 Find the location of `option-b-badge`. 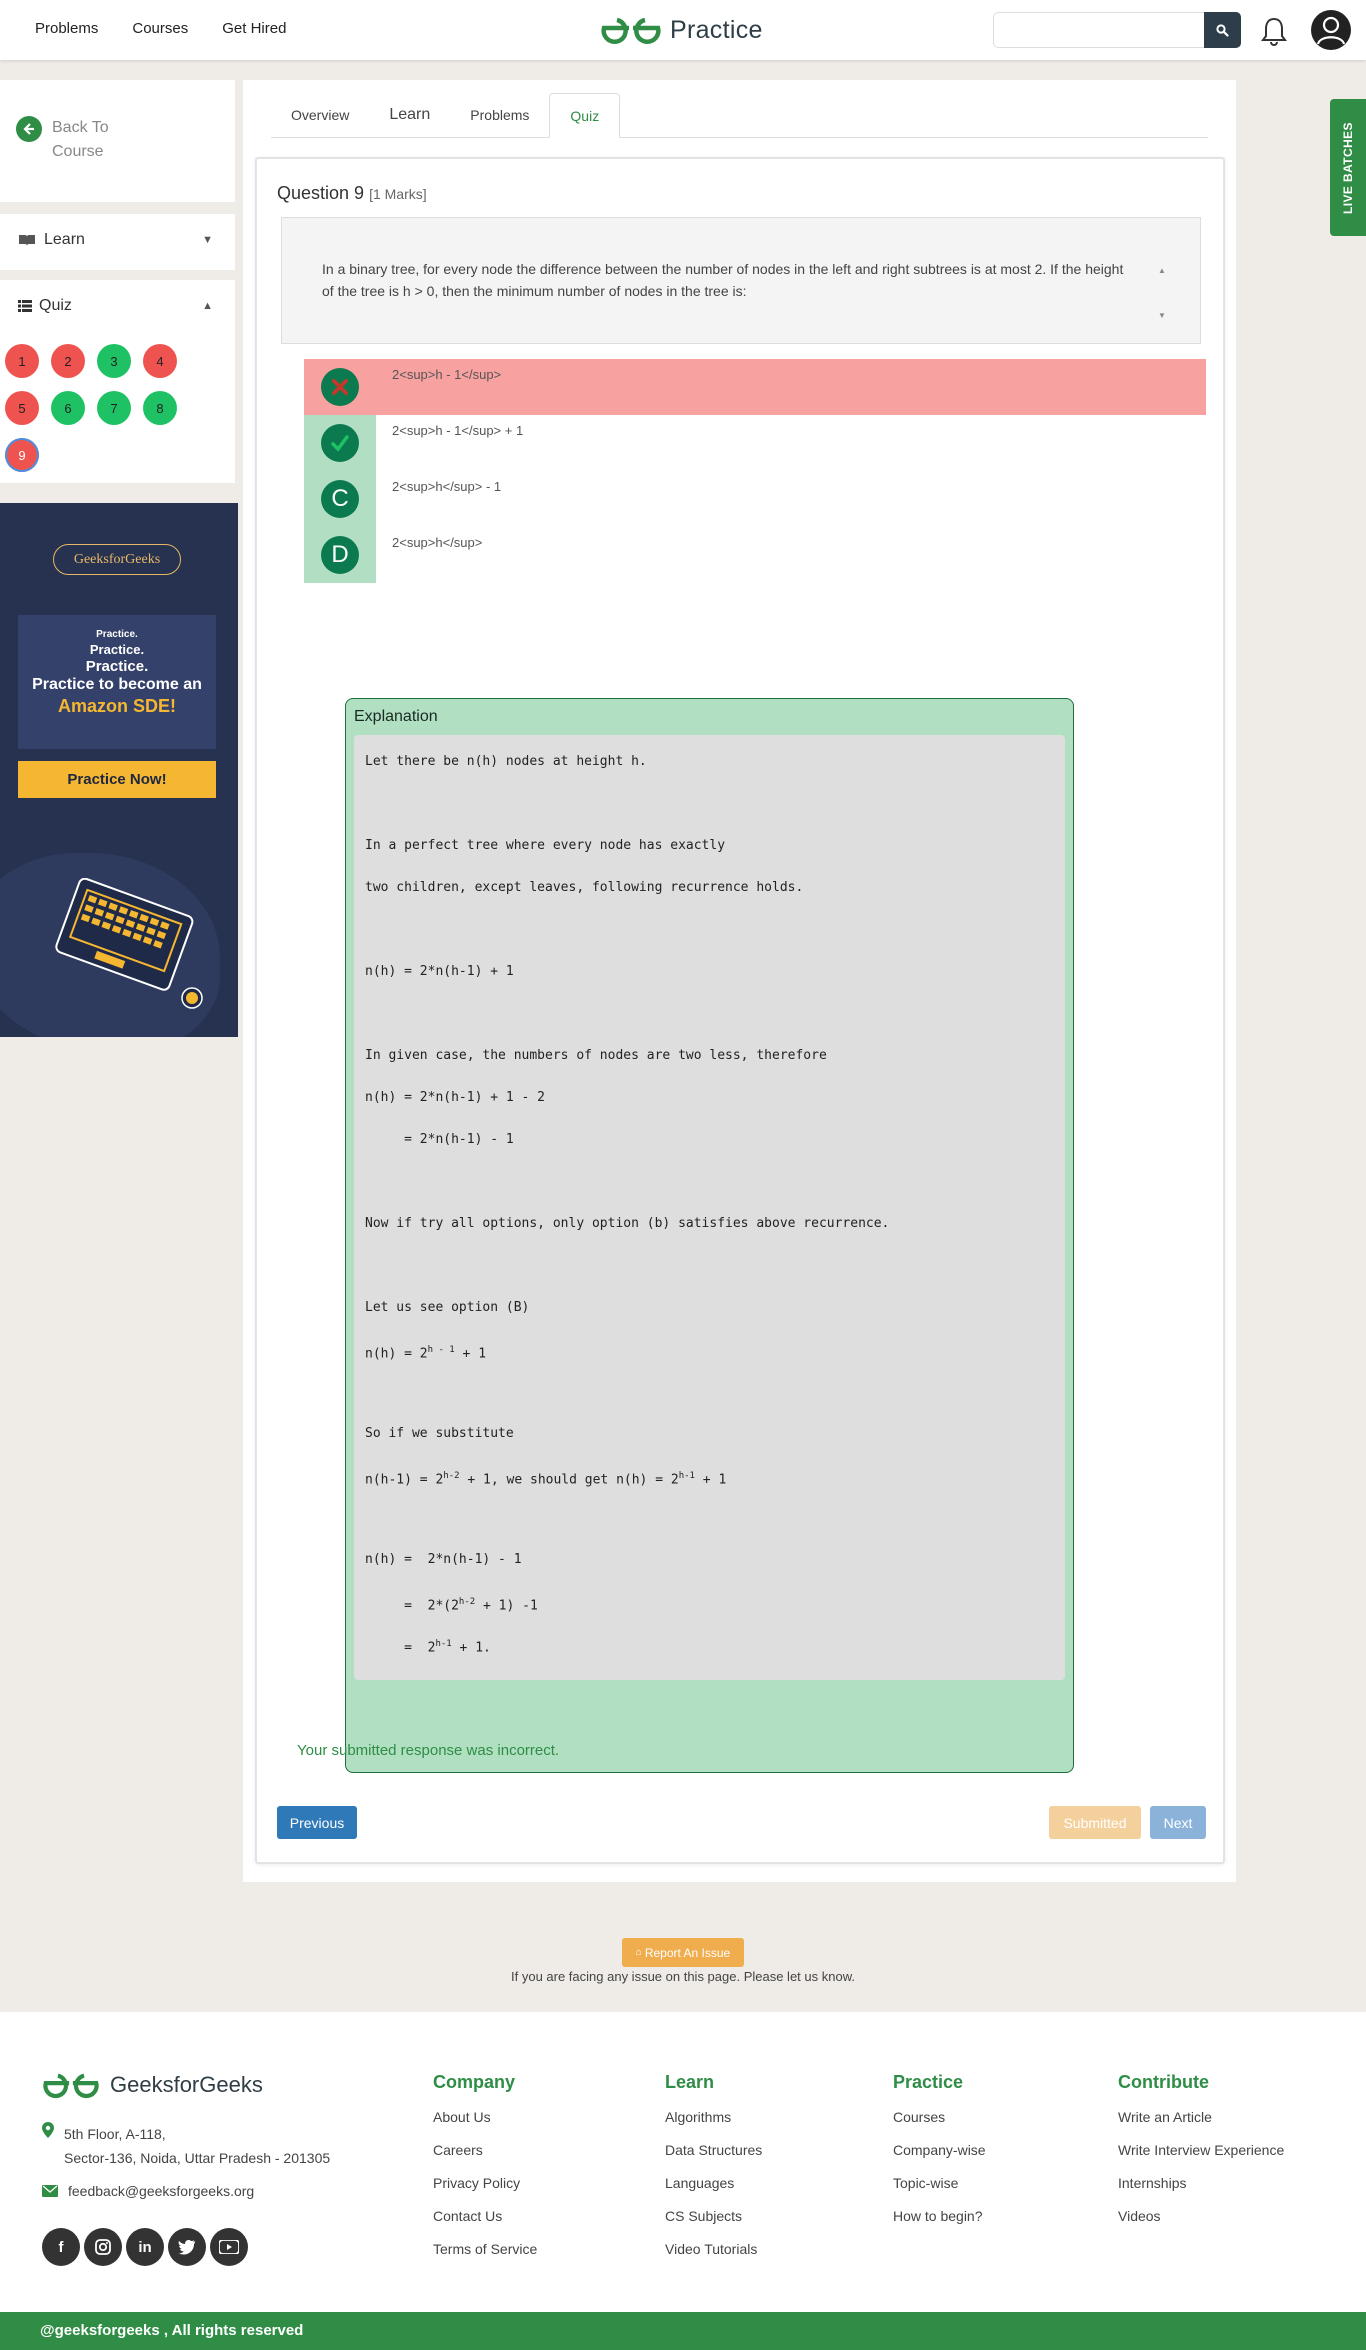

option-b-badge is located at coordinates (340, 443).